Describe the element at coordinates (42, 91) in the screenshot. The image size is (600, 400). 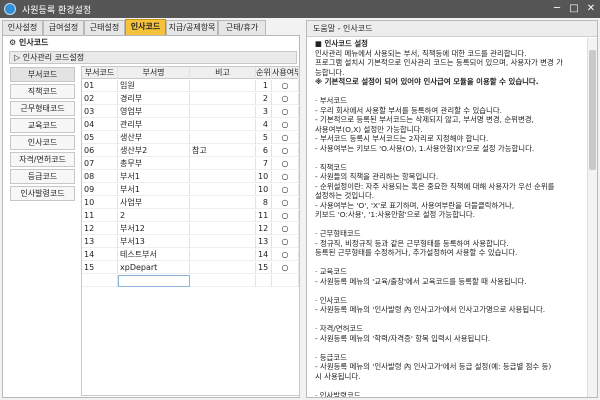
I see `position-code-button: 직책코드` at that location.